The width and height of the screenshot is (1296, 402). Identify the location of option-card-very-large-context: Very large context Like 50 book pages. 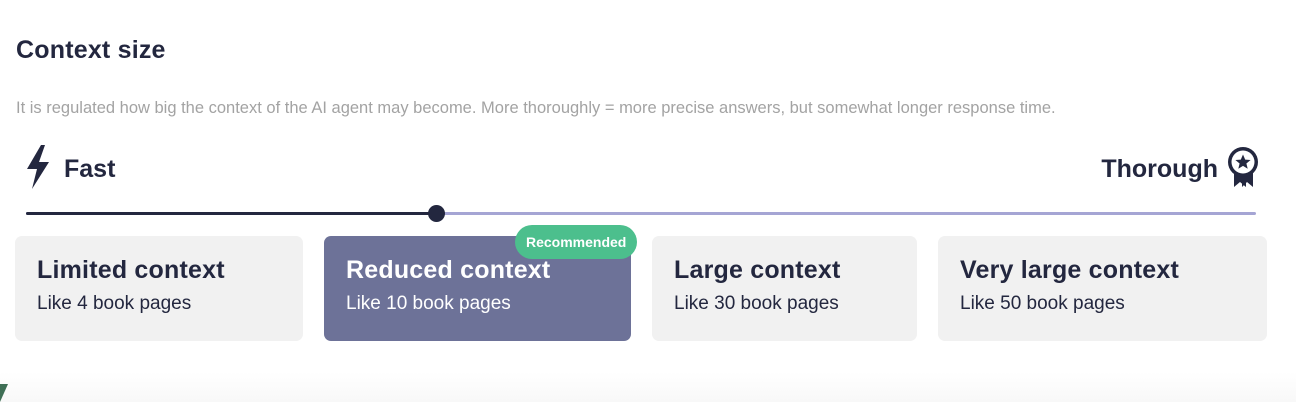
(1102, 288).